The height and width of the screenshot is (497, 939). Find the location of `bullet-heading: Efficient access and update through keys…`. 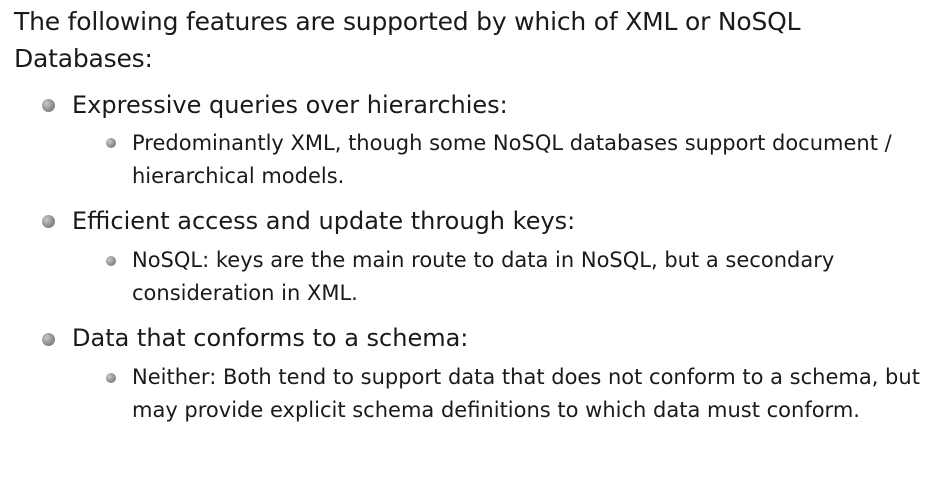

bullet-heading: Efficient access and update through keys… is located at coordinates (324, 221).